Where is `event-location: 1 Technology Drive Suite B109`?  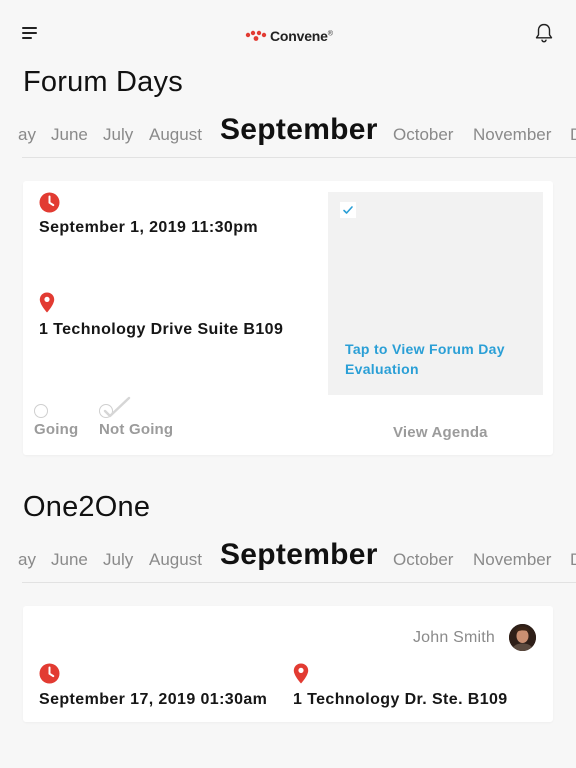 event-location: 1 Technology Drive Suite B109 is located at coordinates (161, 329).